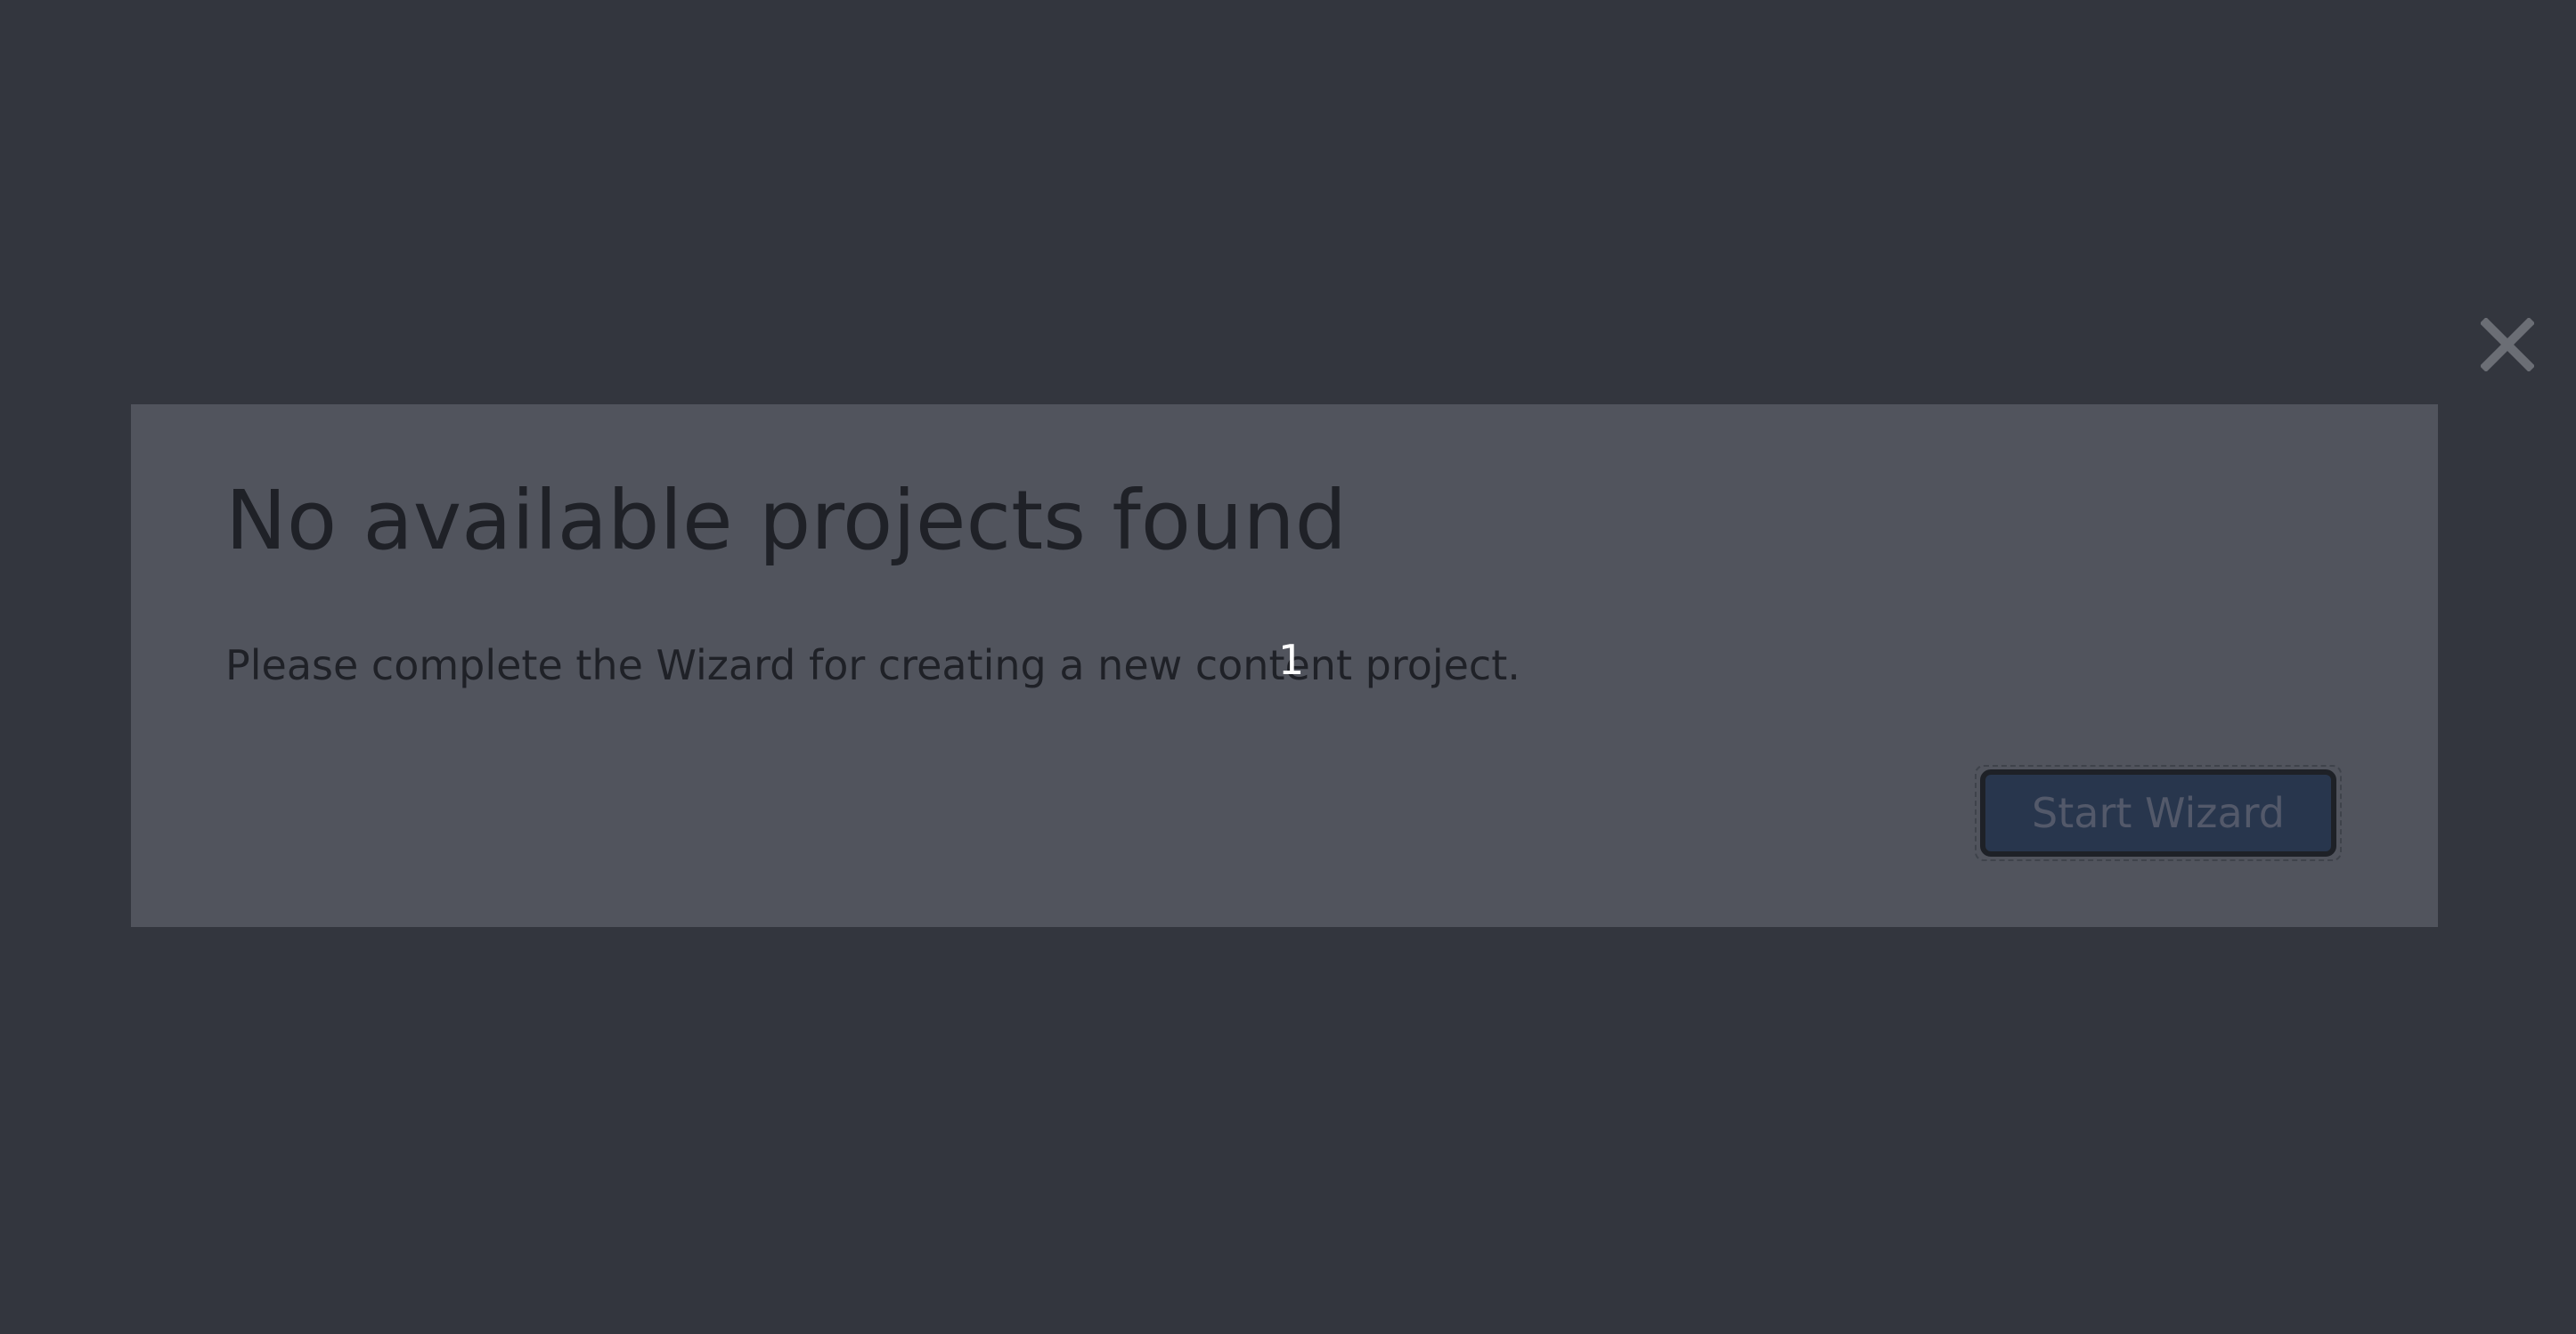 The width and height of the screenshot is (2576, 1334). I want to click on overlay-marker: 1, so click(1292, 660).